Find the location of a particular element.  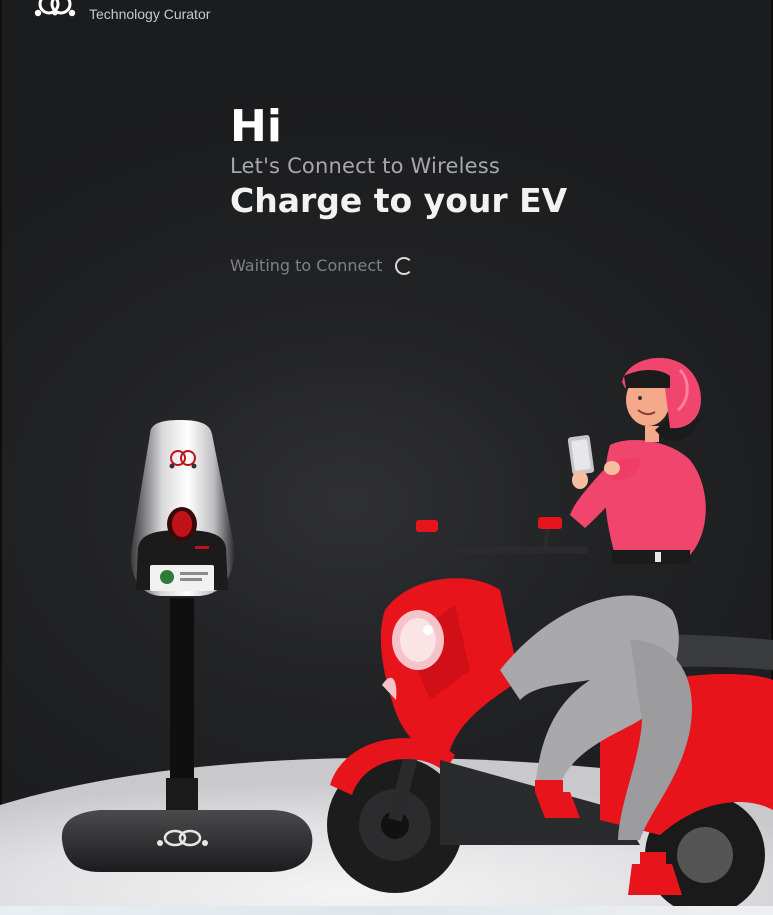

loading-spinner-icon is located at coordinates (404, 265).